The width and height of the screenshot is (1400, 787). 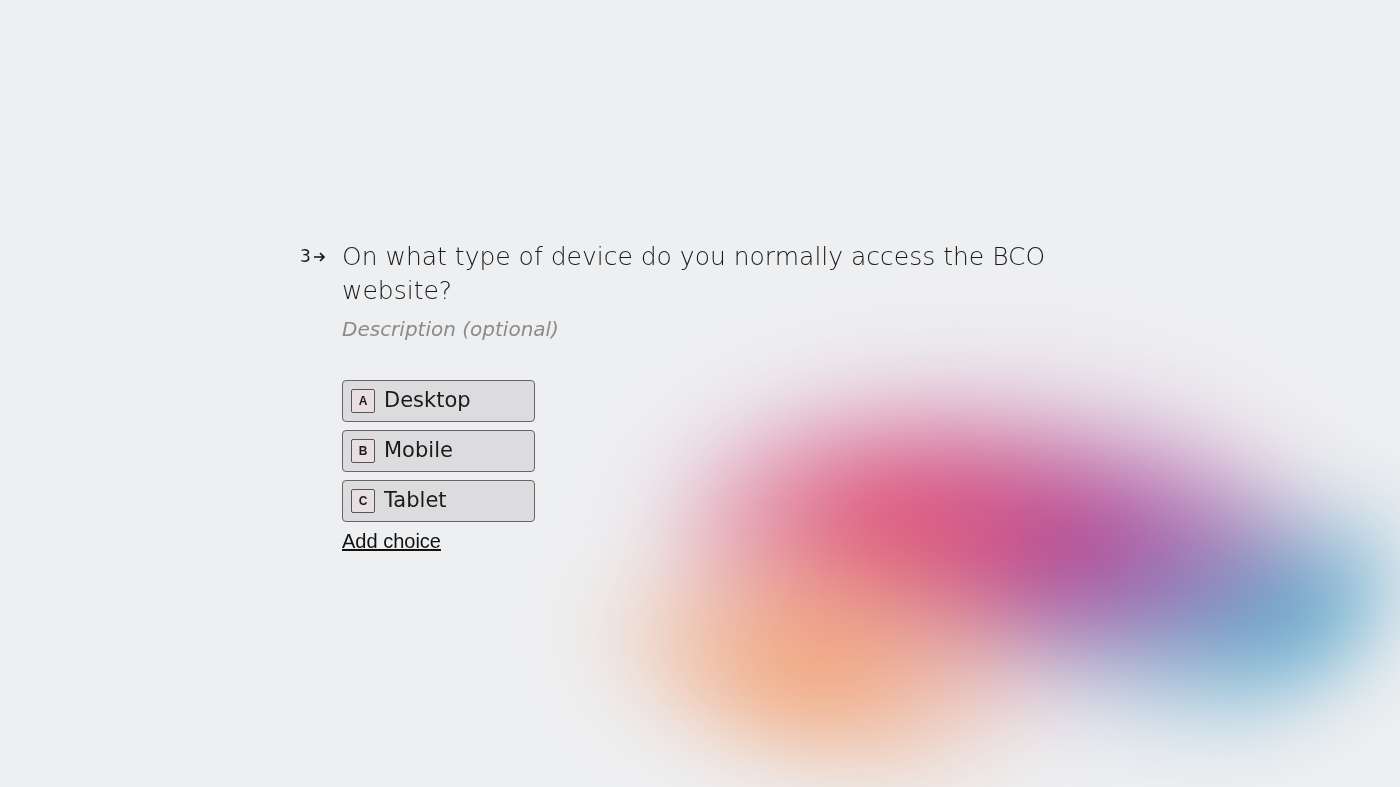 I want to click on choice-button: C Tablet, so click(x=438, y=501).